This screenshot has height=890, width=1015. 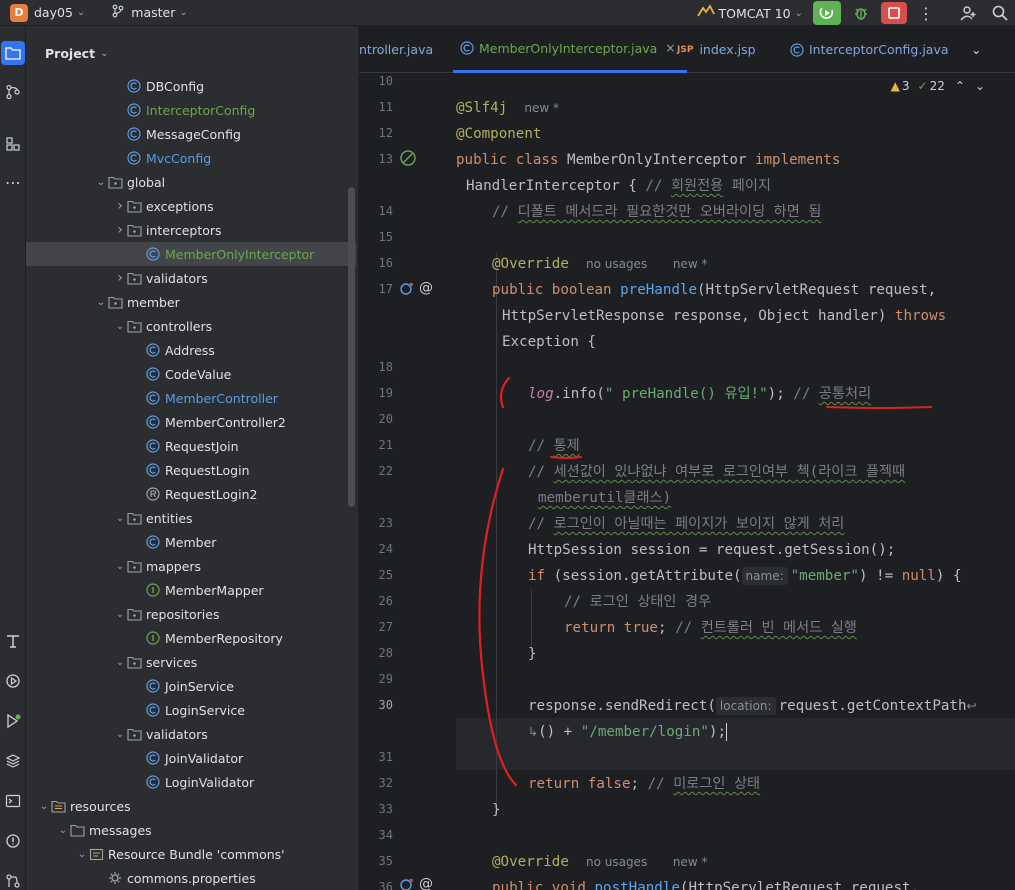 I want to click on tree-item: LoginValidator, so click(x=191, y=782).